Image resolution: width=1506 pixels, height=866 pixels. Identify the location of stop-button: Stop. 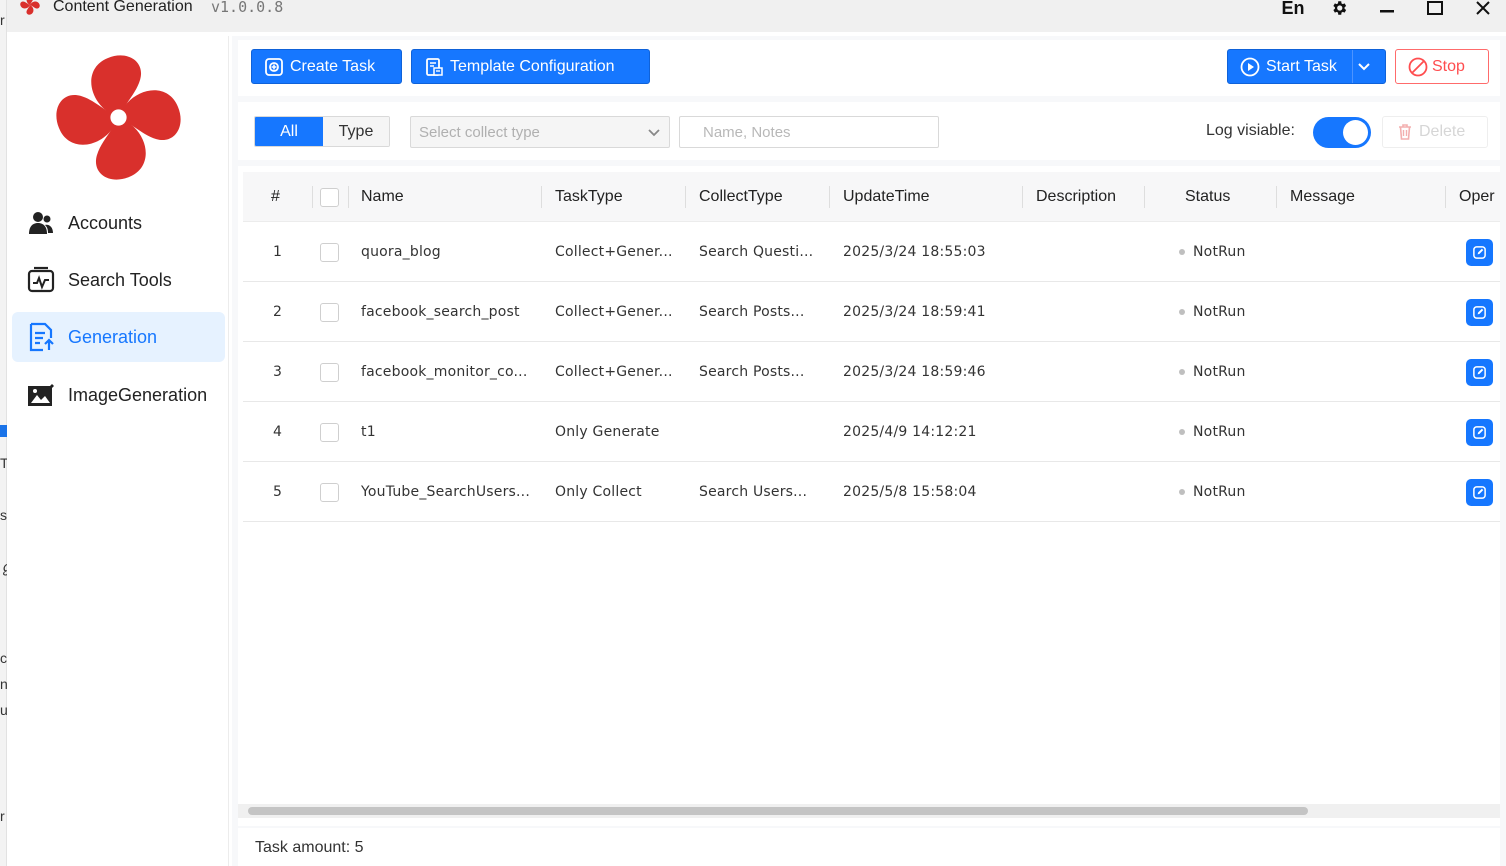
(1442, 66).